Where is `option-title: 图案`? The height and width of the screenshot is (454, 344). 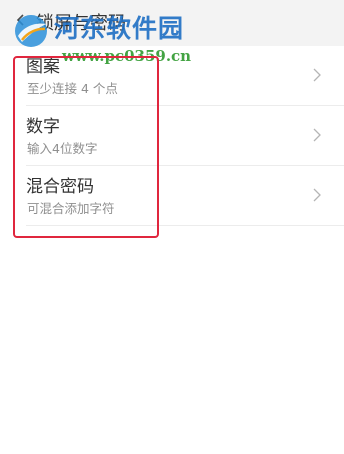 option-title: 图案 is located at coordinates (43, 67).